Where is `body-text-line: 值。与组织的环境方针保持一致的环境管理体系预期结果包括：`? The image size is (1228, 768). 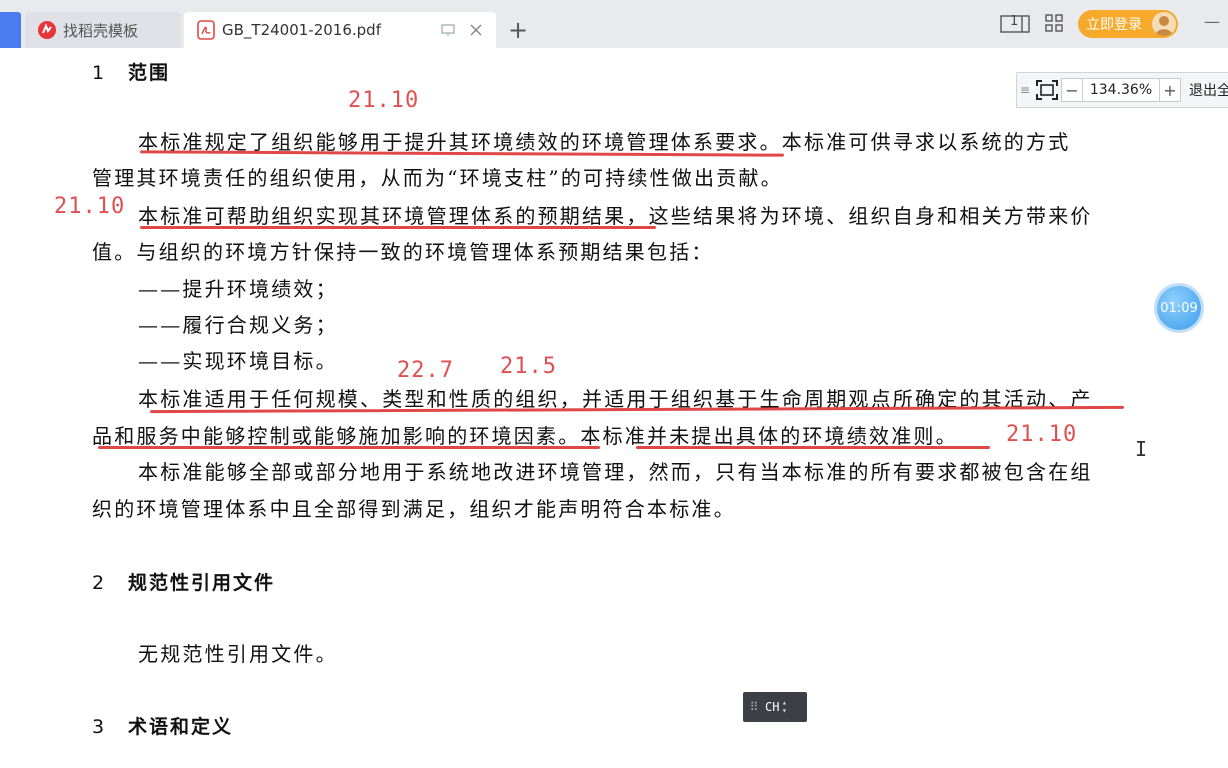 body-text-line: 值。与组织的环境方针保持一致的环境管理体系预期结果包括： is located at coordinates (403, 252).